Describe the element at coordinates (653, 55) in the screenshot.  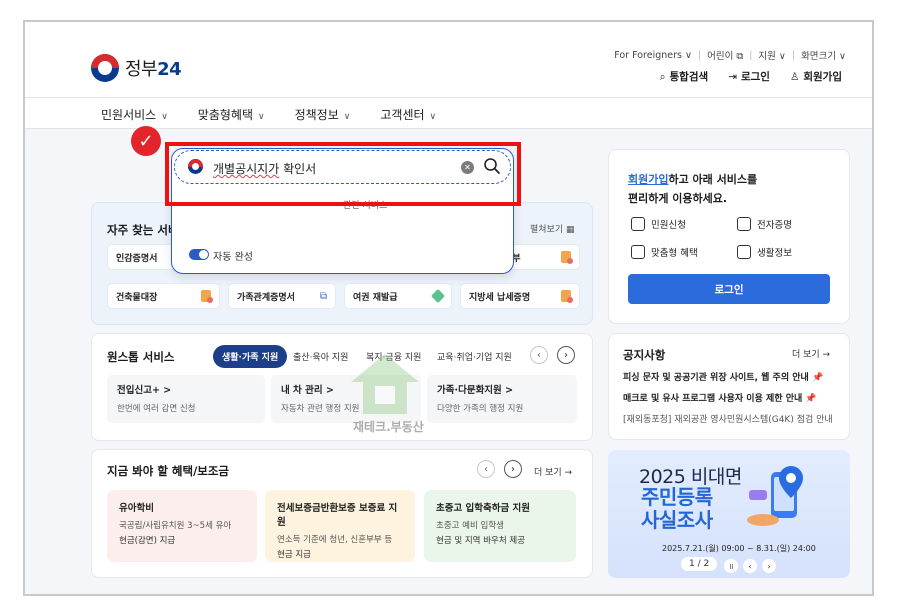
I see `util-foreigners: For Foreigners ∨` at that location.